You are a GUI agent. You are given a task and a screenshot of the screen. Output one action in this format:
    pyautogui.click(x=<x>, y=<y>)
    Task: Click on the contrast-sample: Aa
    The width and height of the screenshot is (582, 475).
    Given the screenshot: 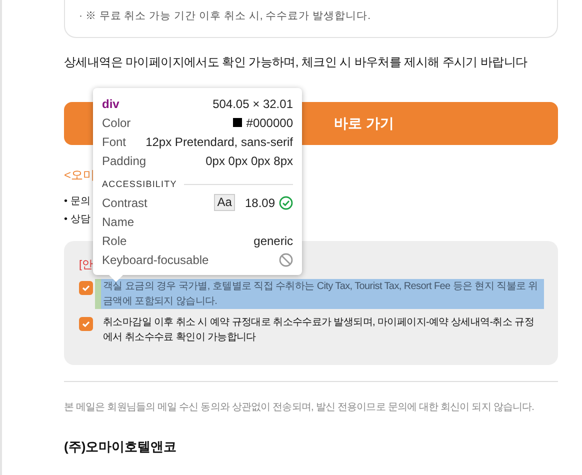 What is the action you would take?
    pyautogui.click(x=224, y=202)
    